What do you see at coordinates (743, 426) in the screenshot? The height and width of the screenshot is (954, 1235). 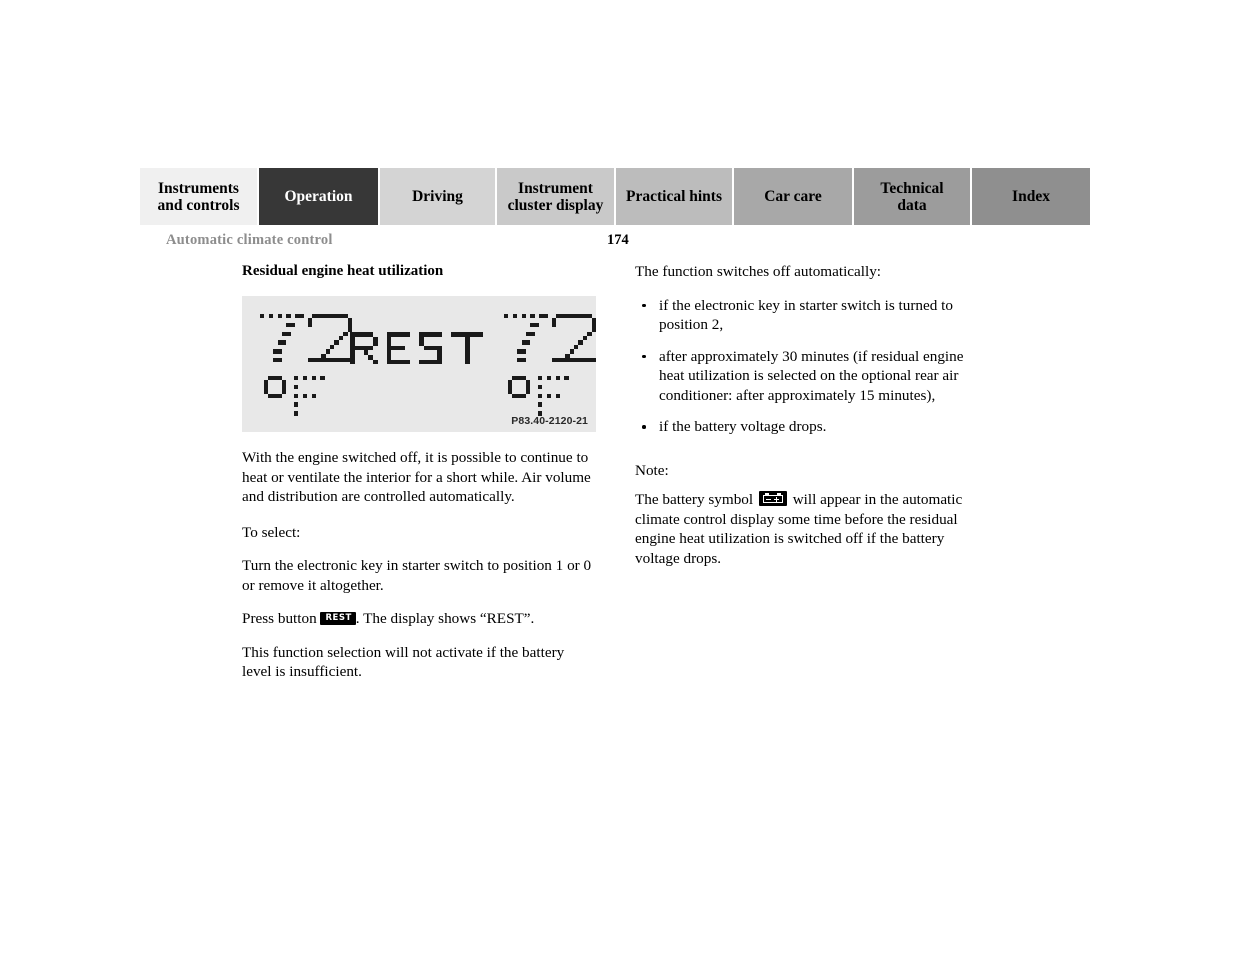 I see `list-item-text: if the battery voltage drops.` at bounding box center [743, 426].